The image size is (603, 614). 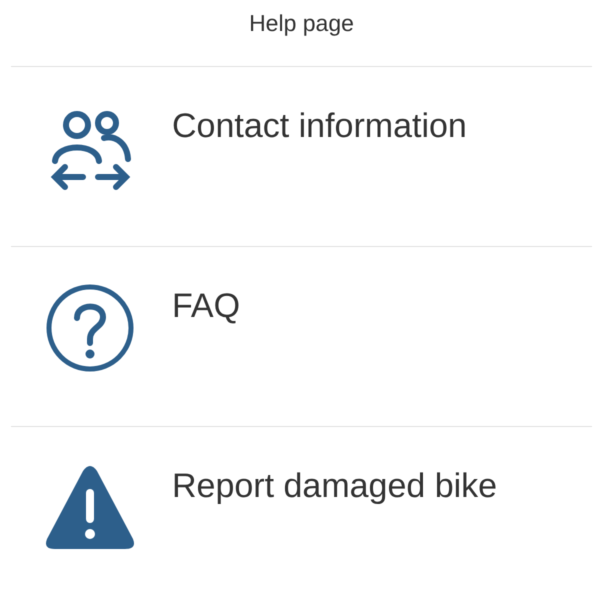 What do you see at coordinates (319, 126) in the screenshot?
I see `help-option: Contact information` at bounding box center [319, 126].